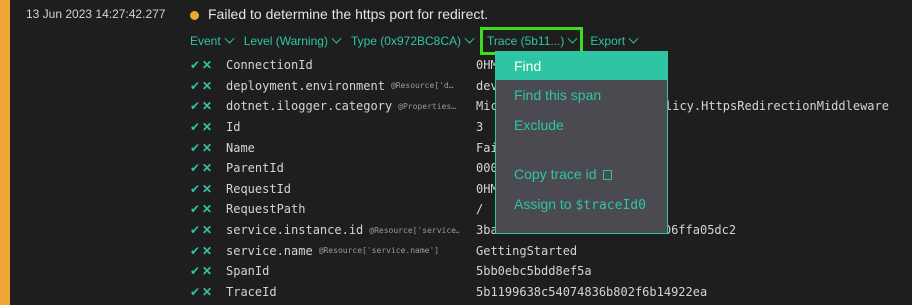 The image size is (912, 305). I want to click on property-name: deployment.environment, so click(305, 86).